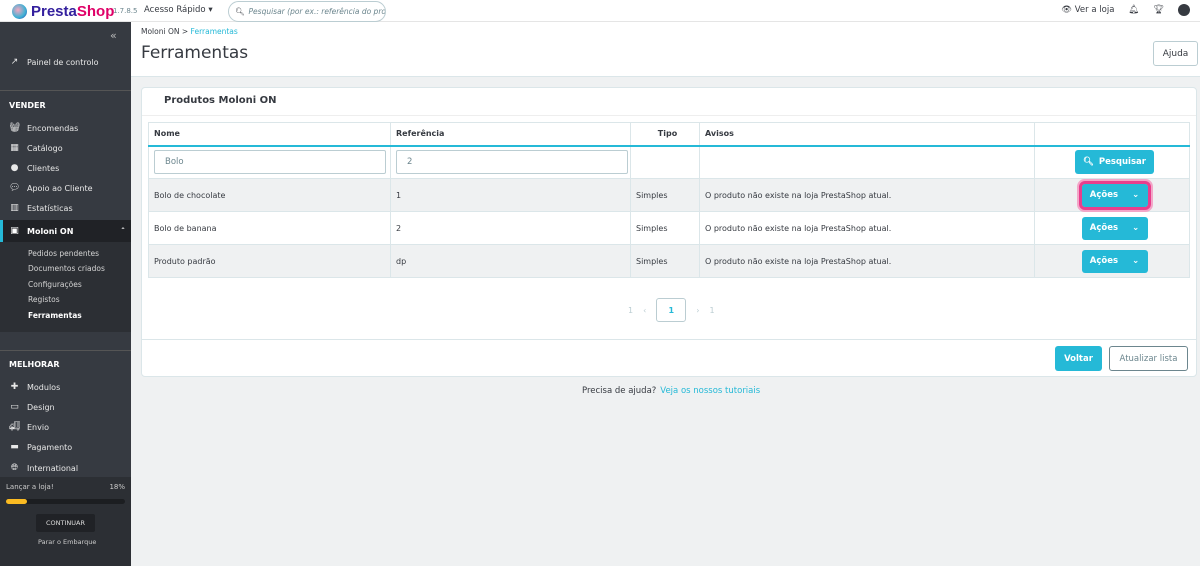 The image size is (1200, 566). Describe the element at coordinates (65, 501) in the screenshot. I see `launch-progress-bar` at that location.